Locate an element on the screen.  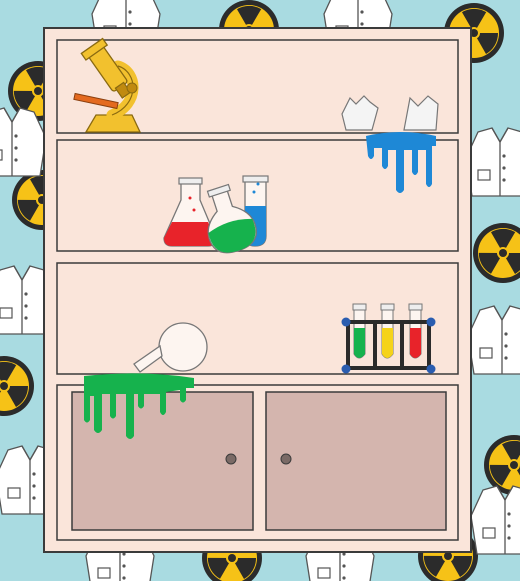
yellow-test-tube is located at coordinates (387, 331).